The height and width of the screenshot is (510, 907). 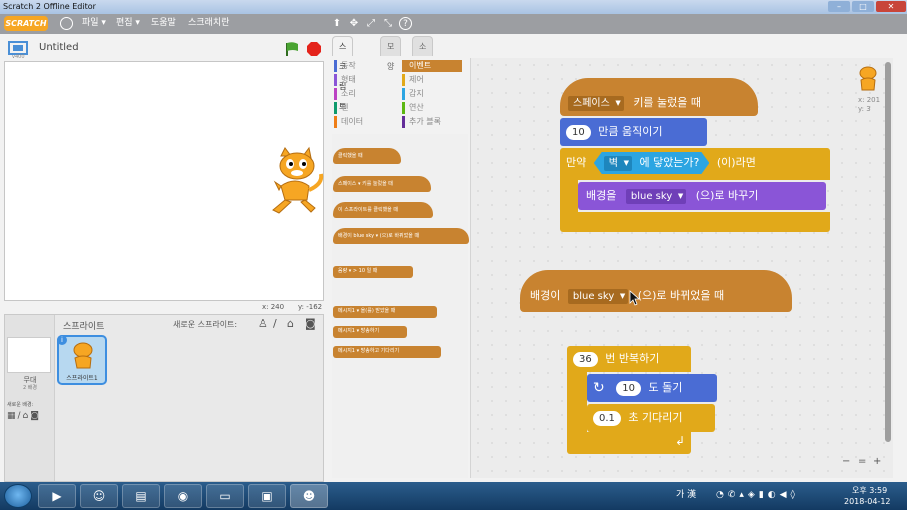 I want to click on if-suffix: (이)라면, so click(x=736, y=162).